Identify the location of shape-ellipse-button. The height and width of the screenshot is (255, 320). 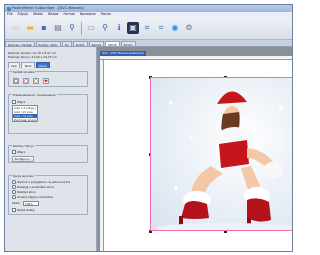
(36, 81).